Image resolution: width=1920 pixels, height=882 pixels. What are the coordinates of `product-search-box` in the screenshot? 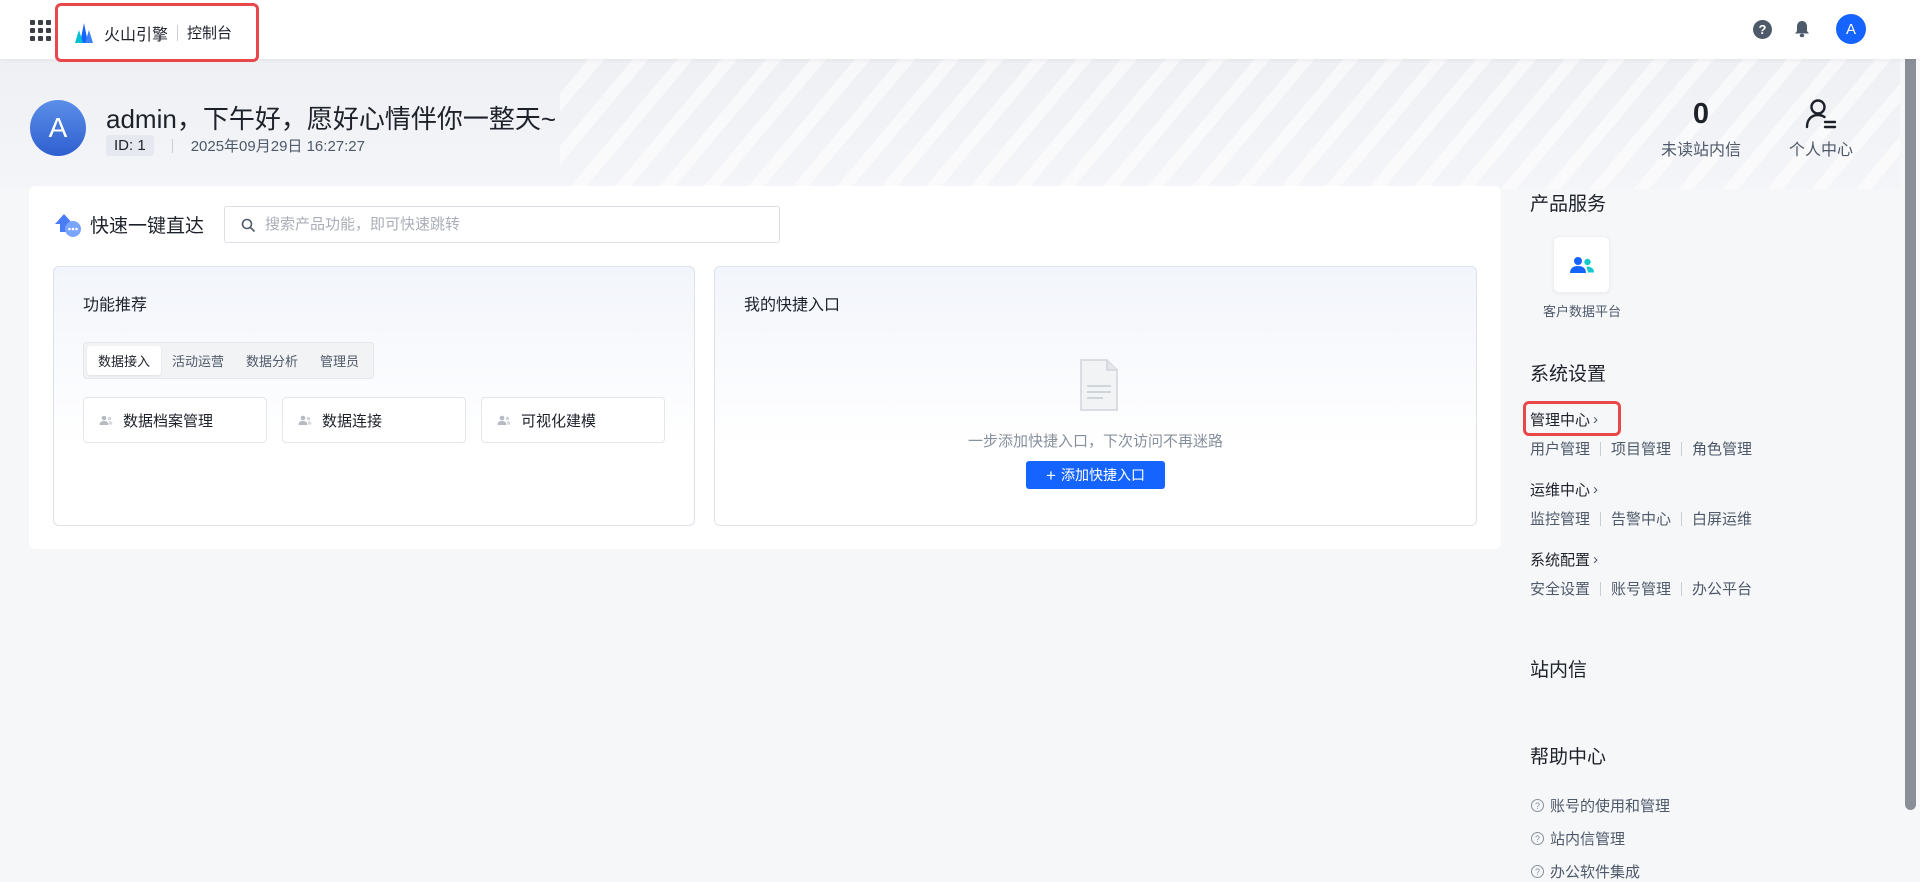 It's located at (502, 224).